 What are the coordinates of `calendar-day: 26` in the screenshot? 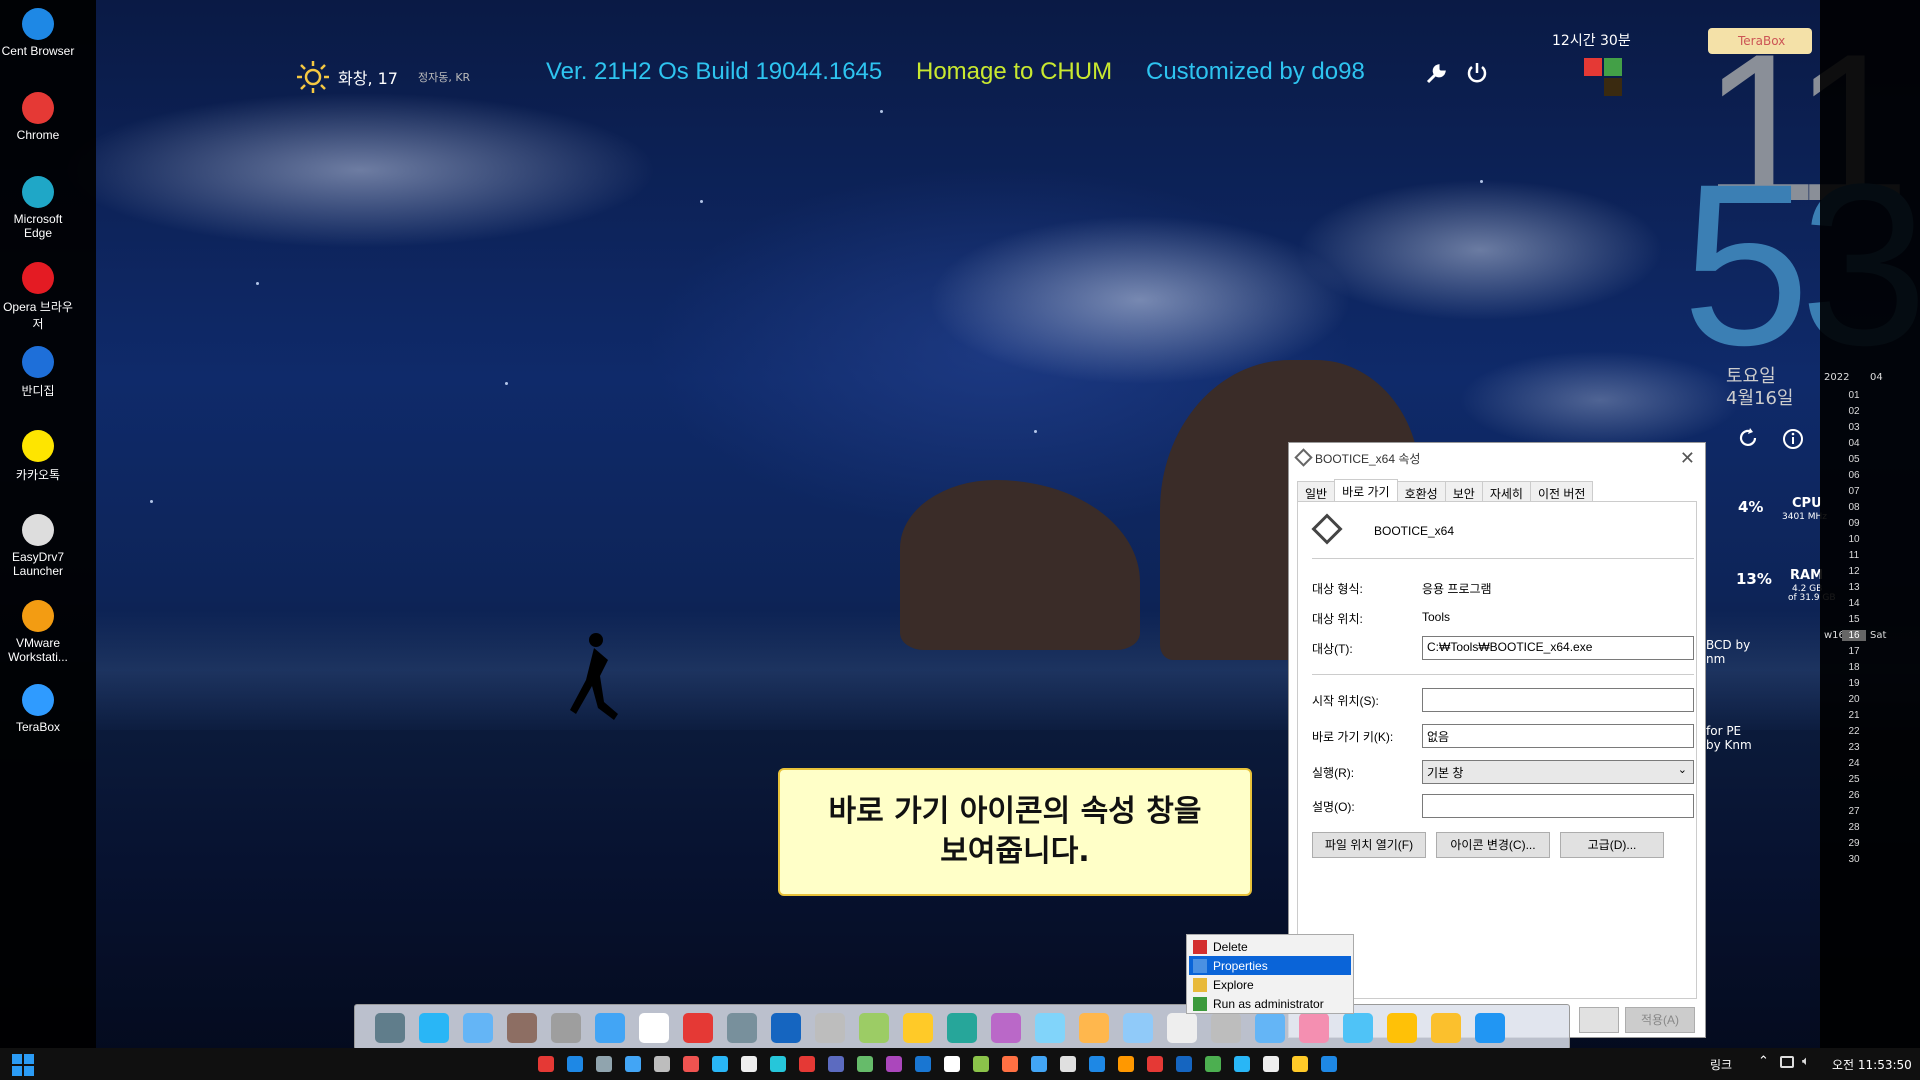 It's located at (1854, 795).